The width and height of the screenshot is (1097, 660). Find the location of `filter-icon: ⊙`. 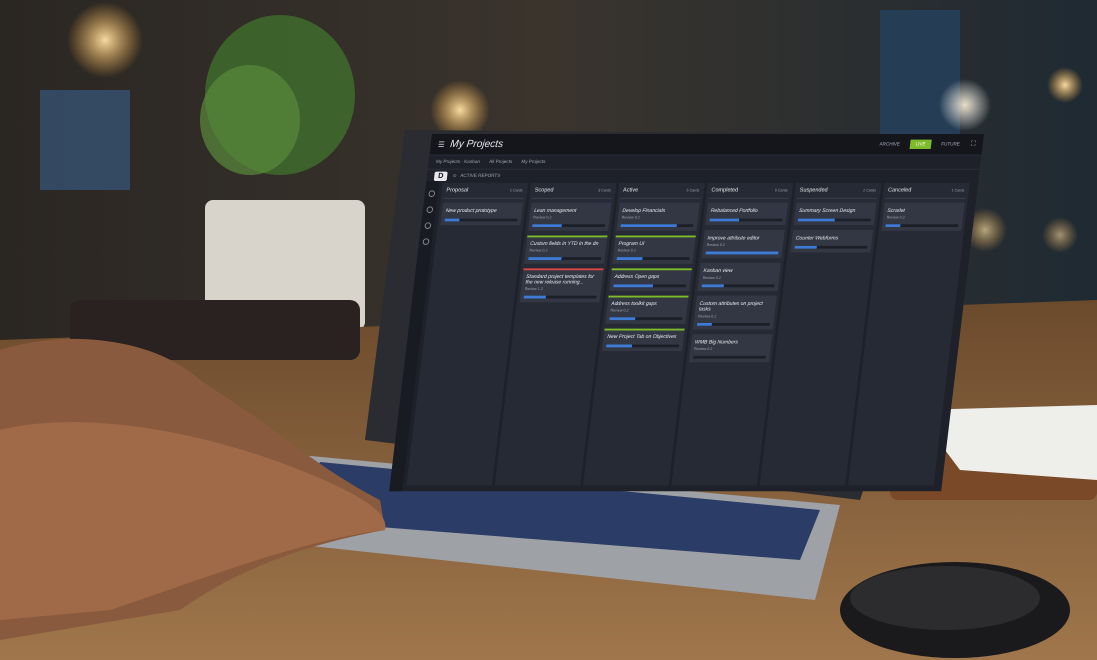

filter-icon: ⊙ is located at coordinates (454, 176).